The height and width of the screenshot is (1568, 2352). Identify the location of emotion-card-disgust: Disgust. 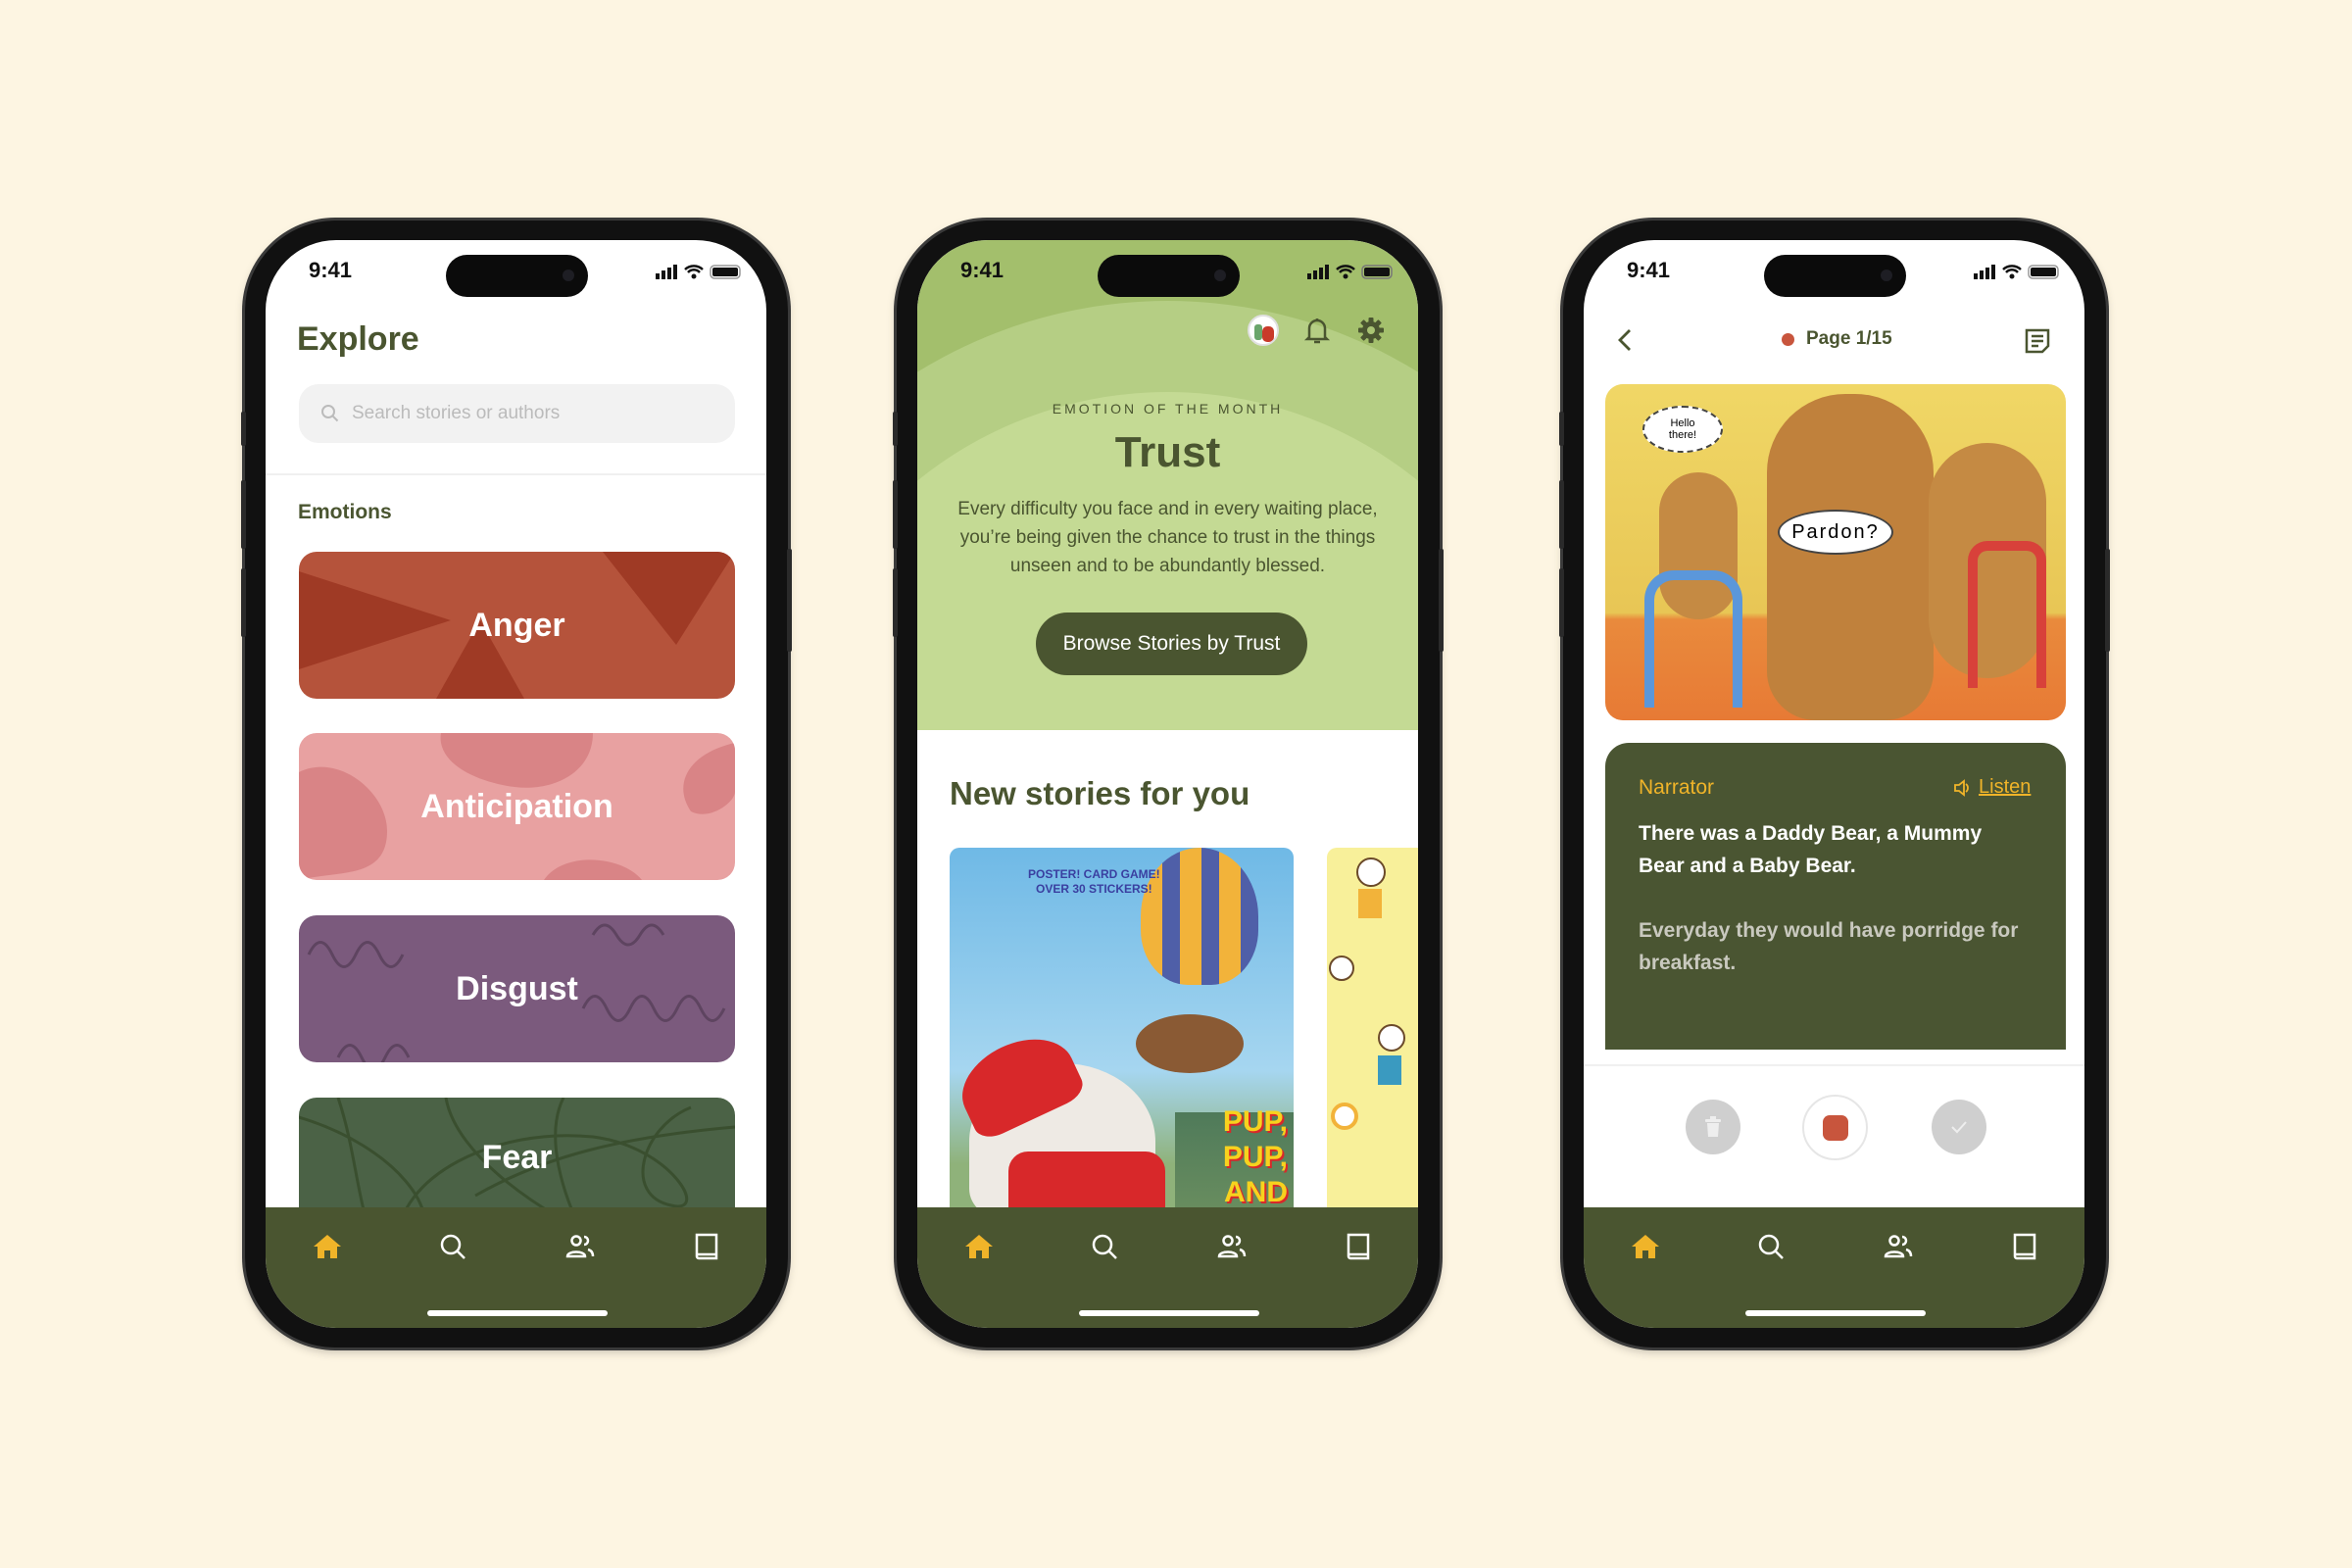
(517, 988).